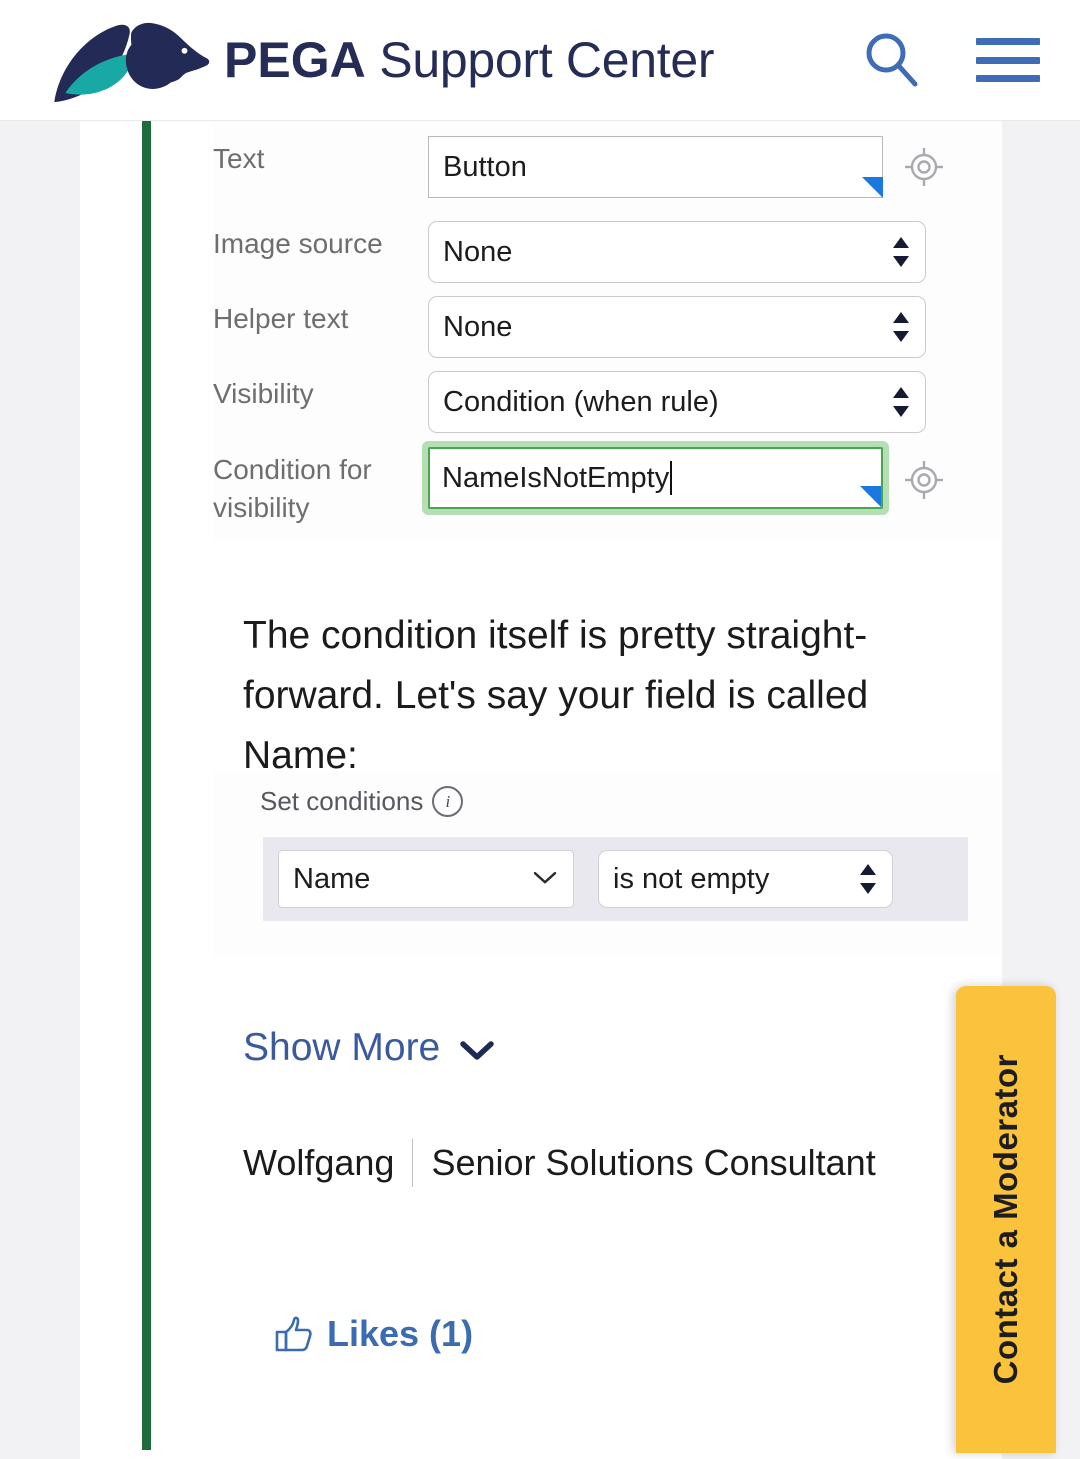 The height and width of the screenshot is (1459, 1080). What do you see at coordinates (263, 393) in the screenshot?
I see `property-label: Visibility` at bounding box center [263, 393].